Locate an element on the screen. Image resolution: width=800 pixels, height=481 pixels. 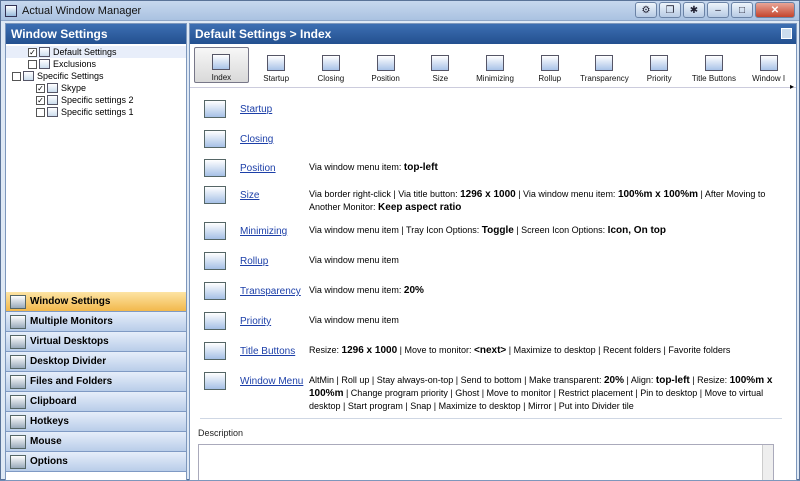
toolbar-button: Rollup is located at coordinates (549, 65).